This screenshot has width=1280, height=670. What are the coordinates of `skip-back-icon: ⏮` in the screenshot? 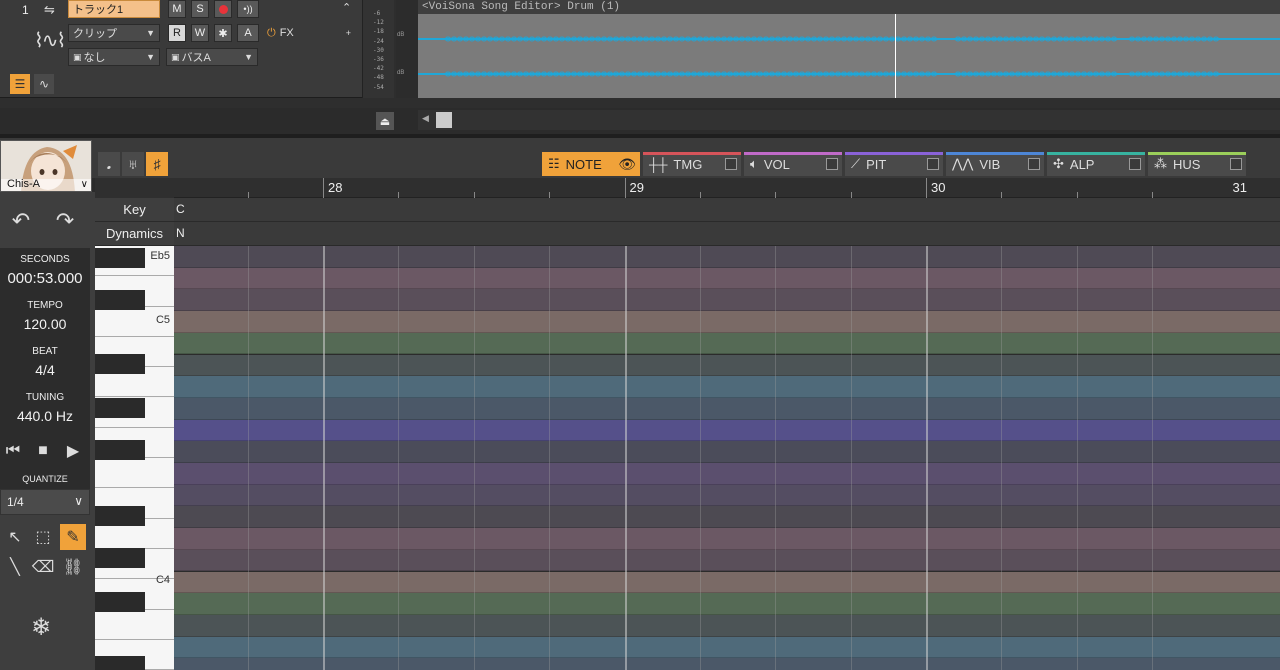 It's located at (13, 451).